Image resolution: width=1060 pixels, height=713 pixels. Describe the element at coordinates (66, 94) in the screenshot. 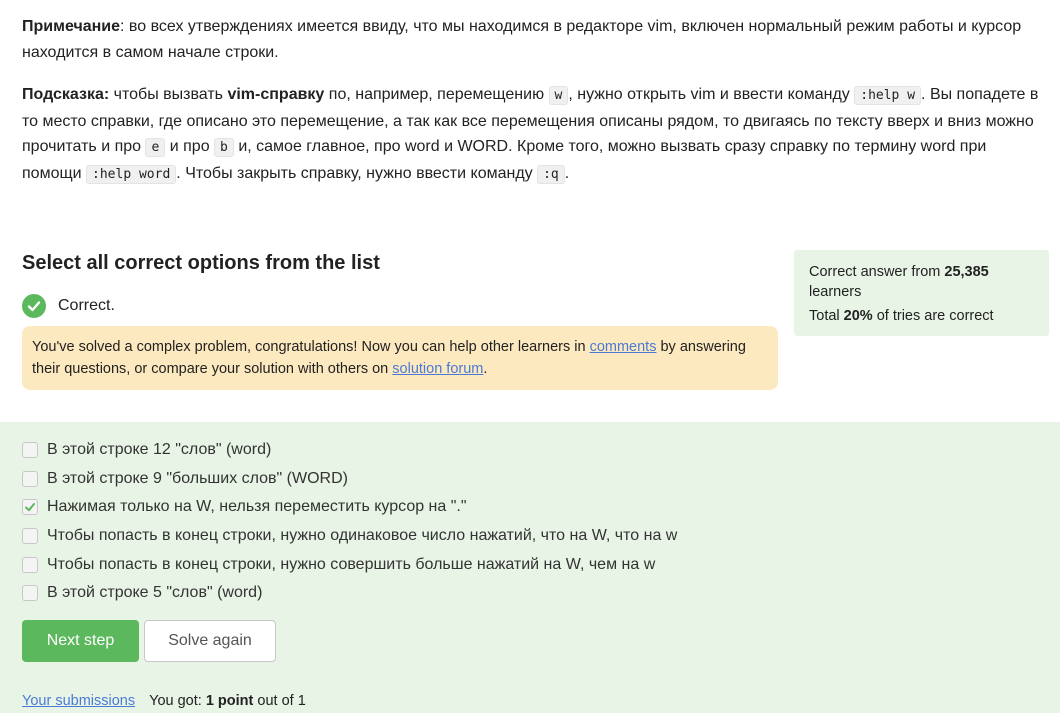

I see `hint-label: Подсказка:` at that location.